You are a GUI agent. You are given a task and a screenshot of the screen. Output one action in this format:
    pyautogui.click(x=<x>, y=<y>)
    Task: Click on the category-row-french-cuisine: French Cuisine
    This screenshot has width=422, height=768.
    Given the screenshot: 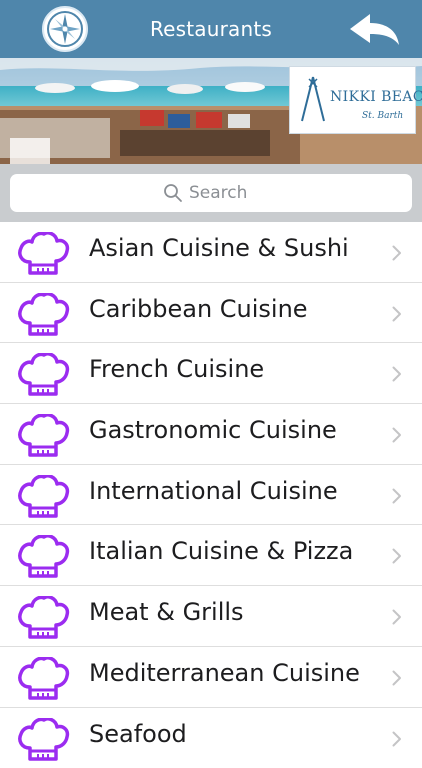 What is the action you would take?
    pyautogui.click(x=211, y=373)
    